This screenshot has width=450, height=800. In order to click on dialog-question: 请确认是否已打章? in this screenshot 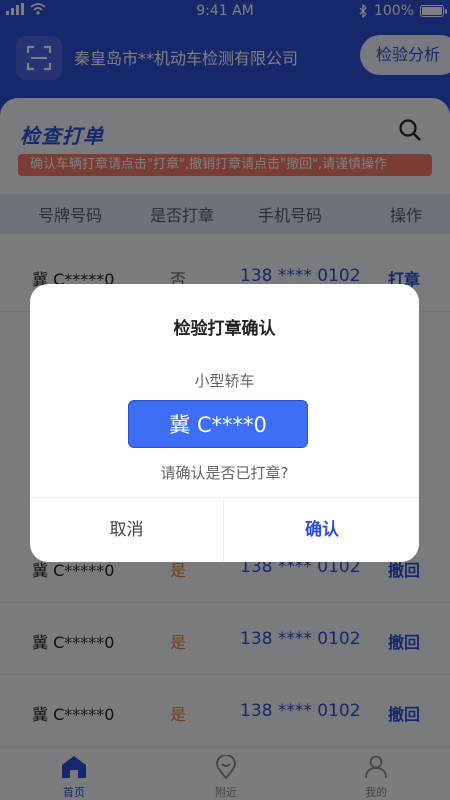, I will do `click(224, 473)`.